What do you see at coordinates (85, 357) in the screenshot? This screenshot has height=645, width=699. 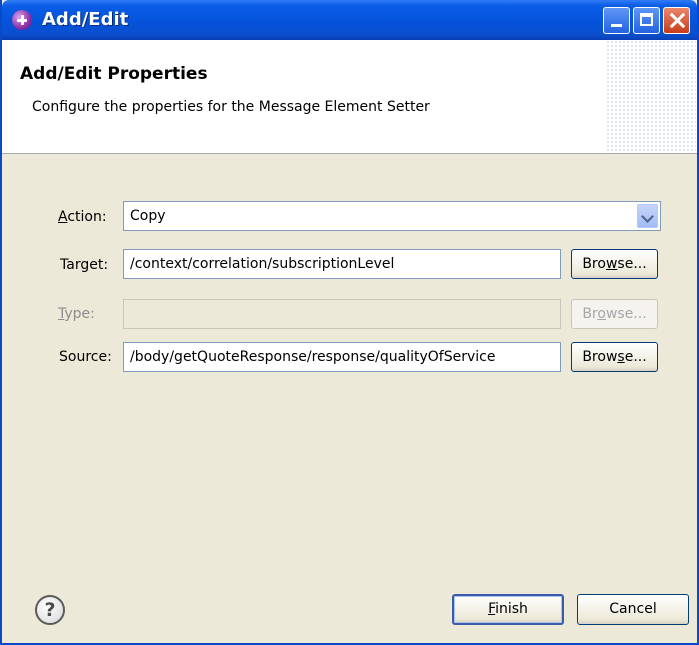 I see `source-label: Source:` at bounding box center [85, 357].